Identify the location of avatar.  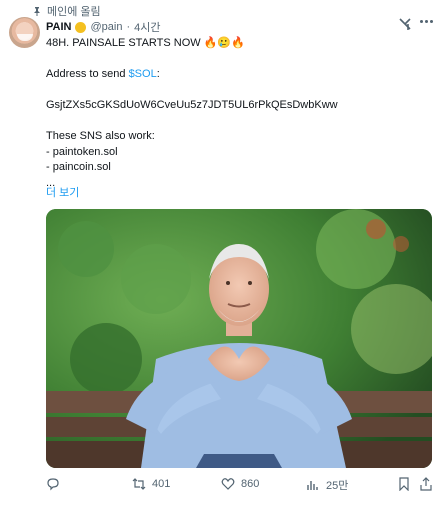
(24, 32).